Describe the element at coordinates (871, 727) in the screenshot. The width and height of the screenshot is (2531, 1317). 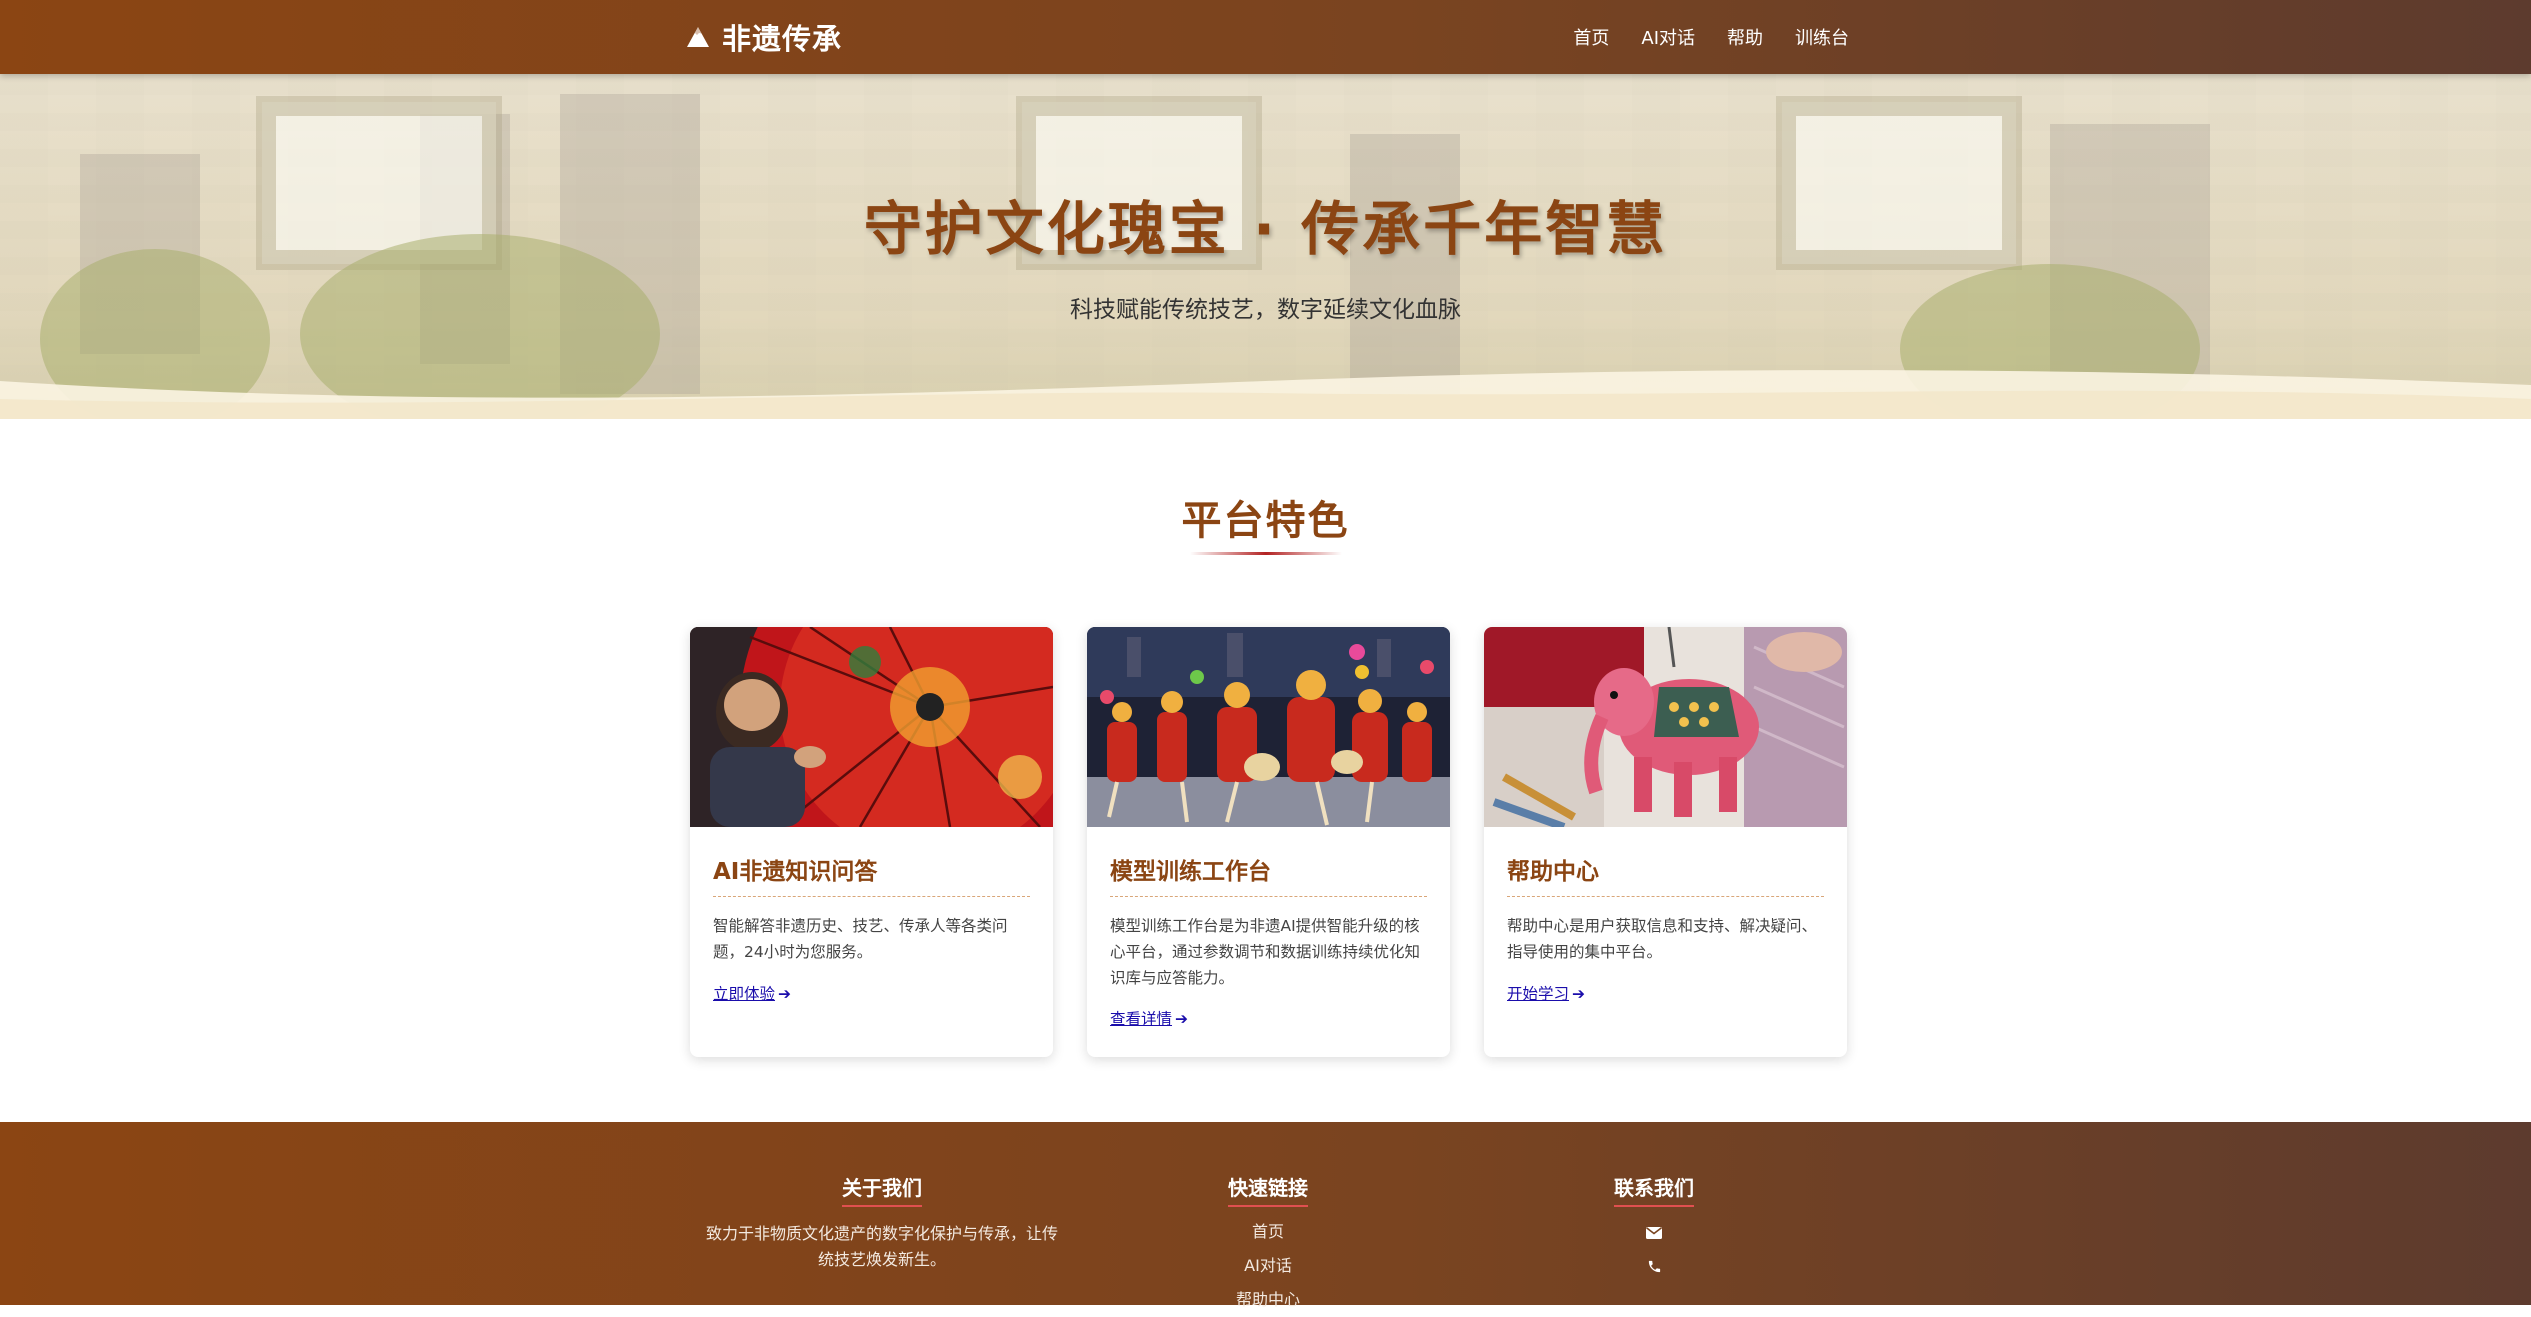
I see `card-image-umbrella-craftsman` at that location.